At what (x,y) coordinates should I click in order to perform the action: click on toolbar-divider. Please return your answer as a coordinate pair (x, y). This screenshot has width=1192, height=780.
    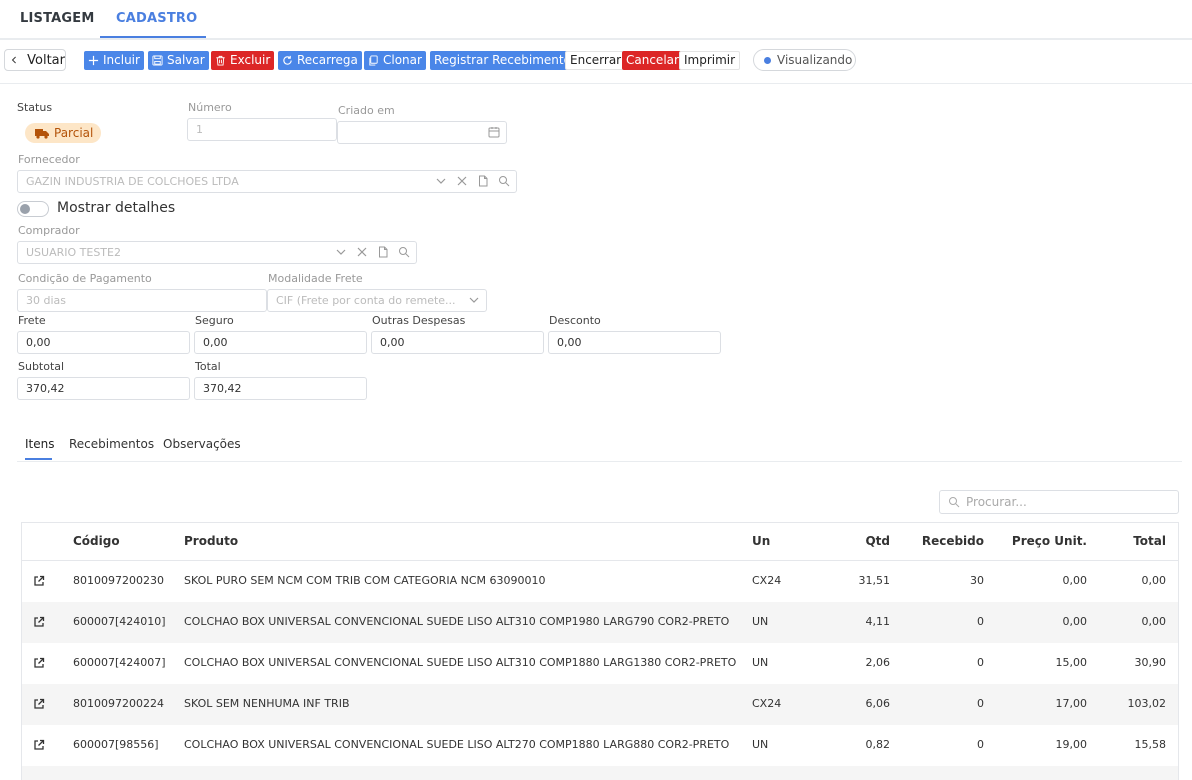
    Looking at the image, I should click on (596, 83).